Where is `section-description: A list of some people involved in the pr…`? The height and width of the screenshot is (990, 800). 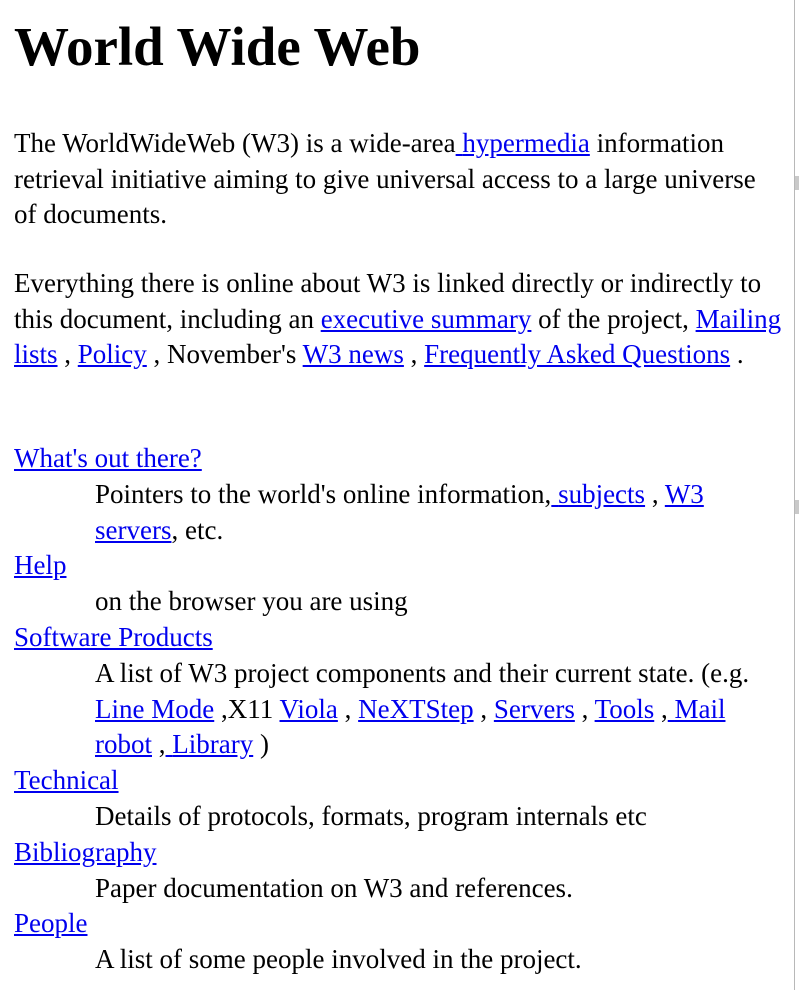
section-description: A list of some people involved in the pr… is located at coordinates (338, 959).